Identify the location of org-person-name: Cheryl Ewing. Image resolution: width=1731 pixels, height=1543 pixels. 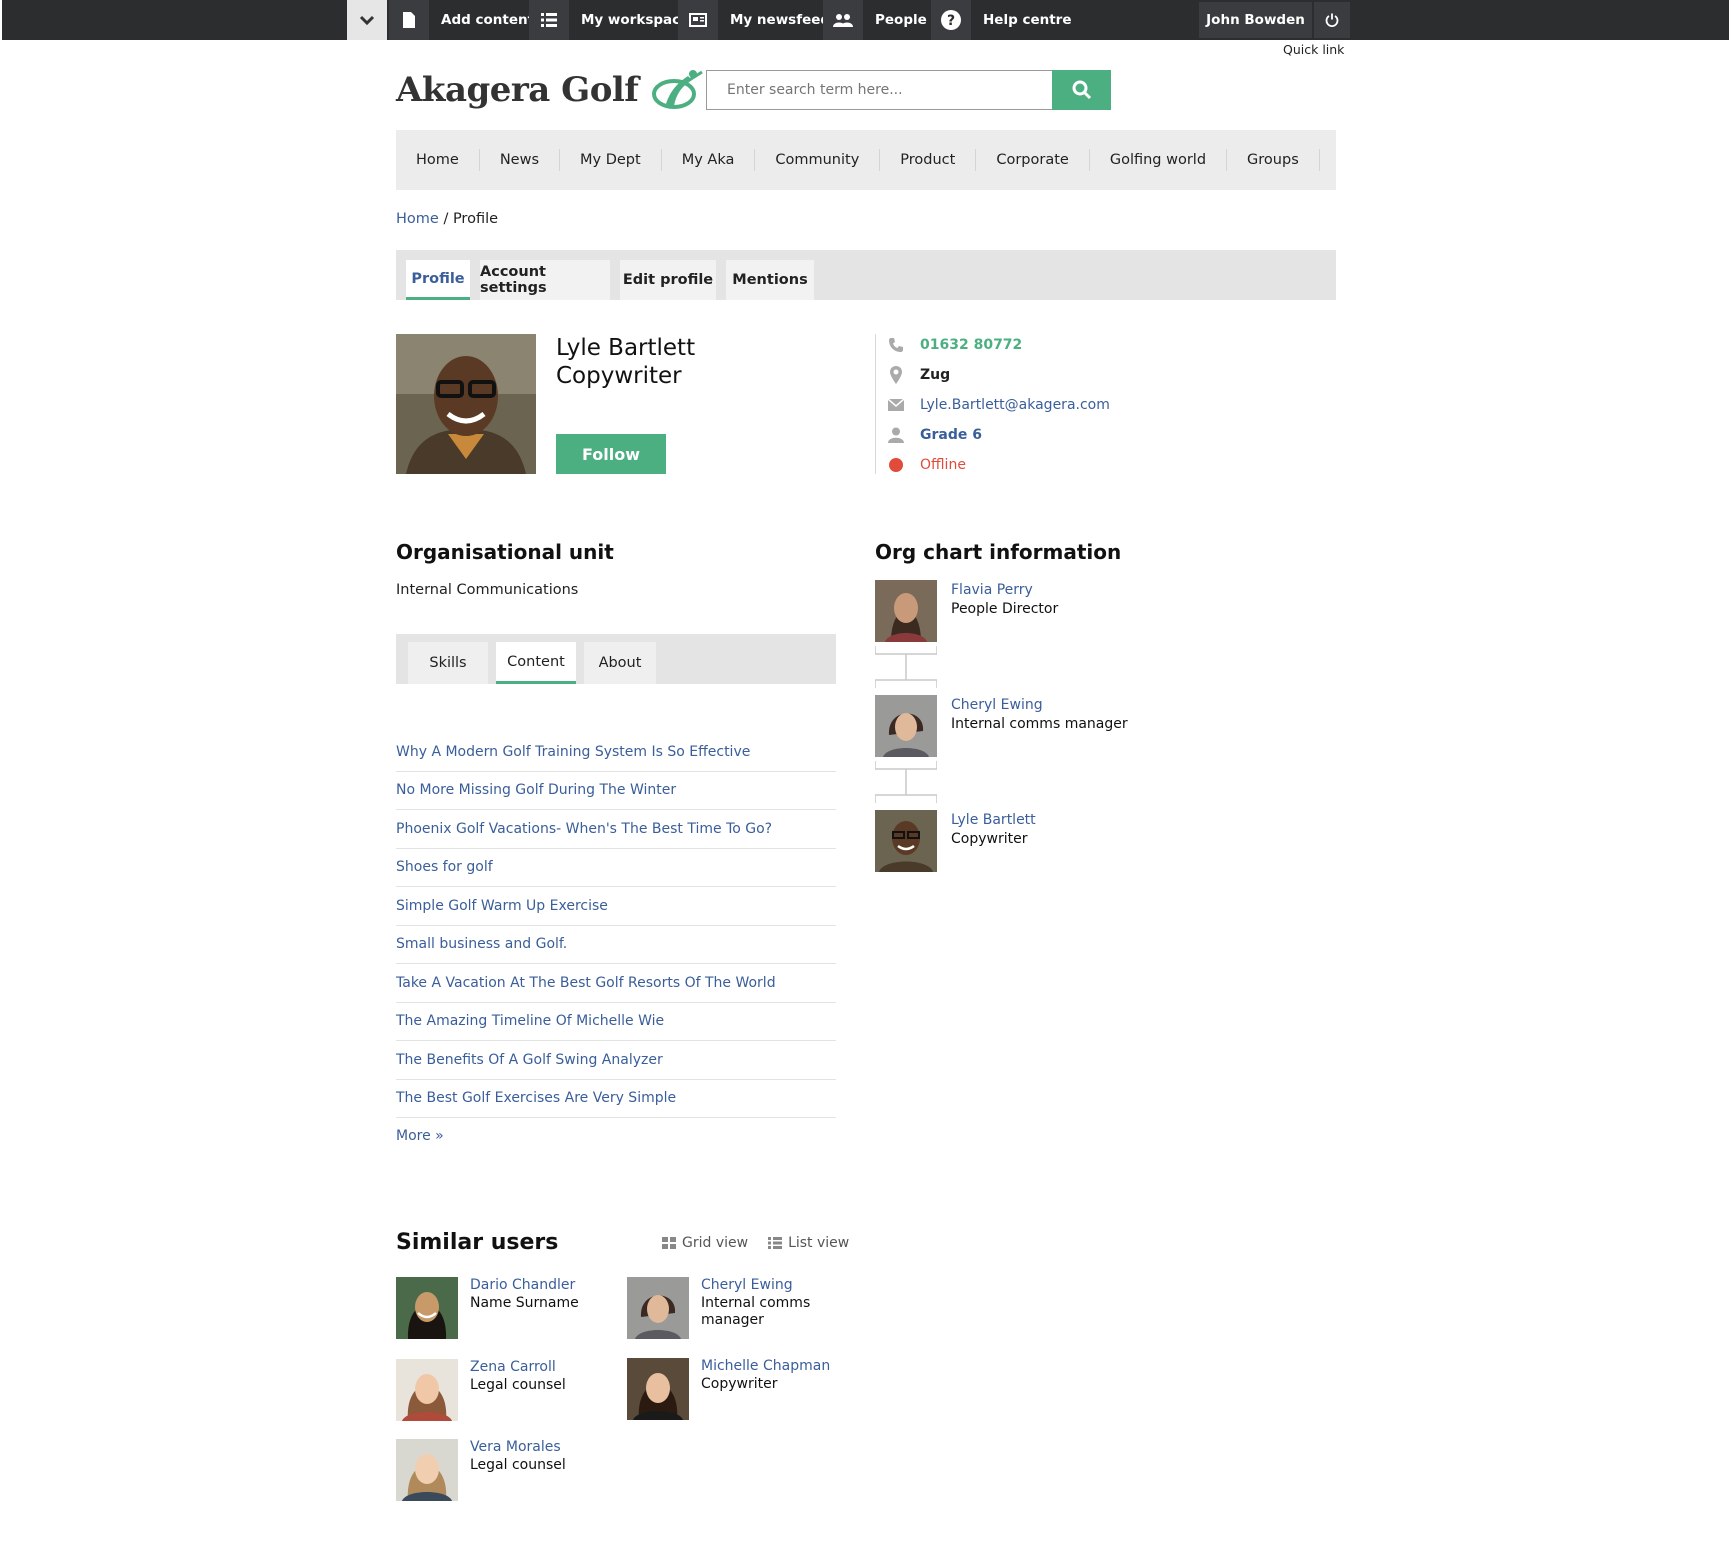
(997, 705).